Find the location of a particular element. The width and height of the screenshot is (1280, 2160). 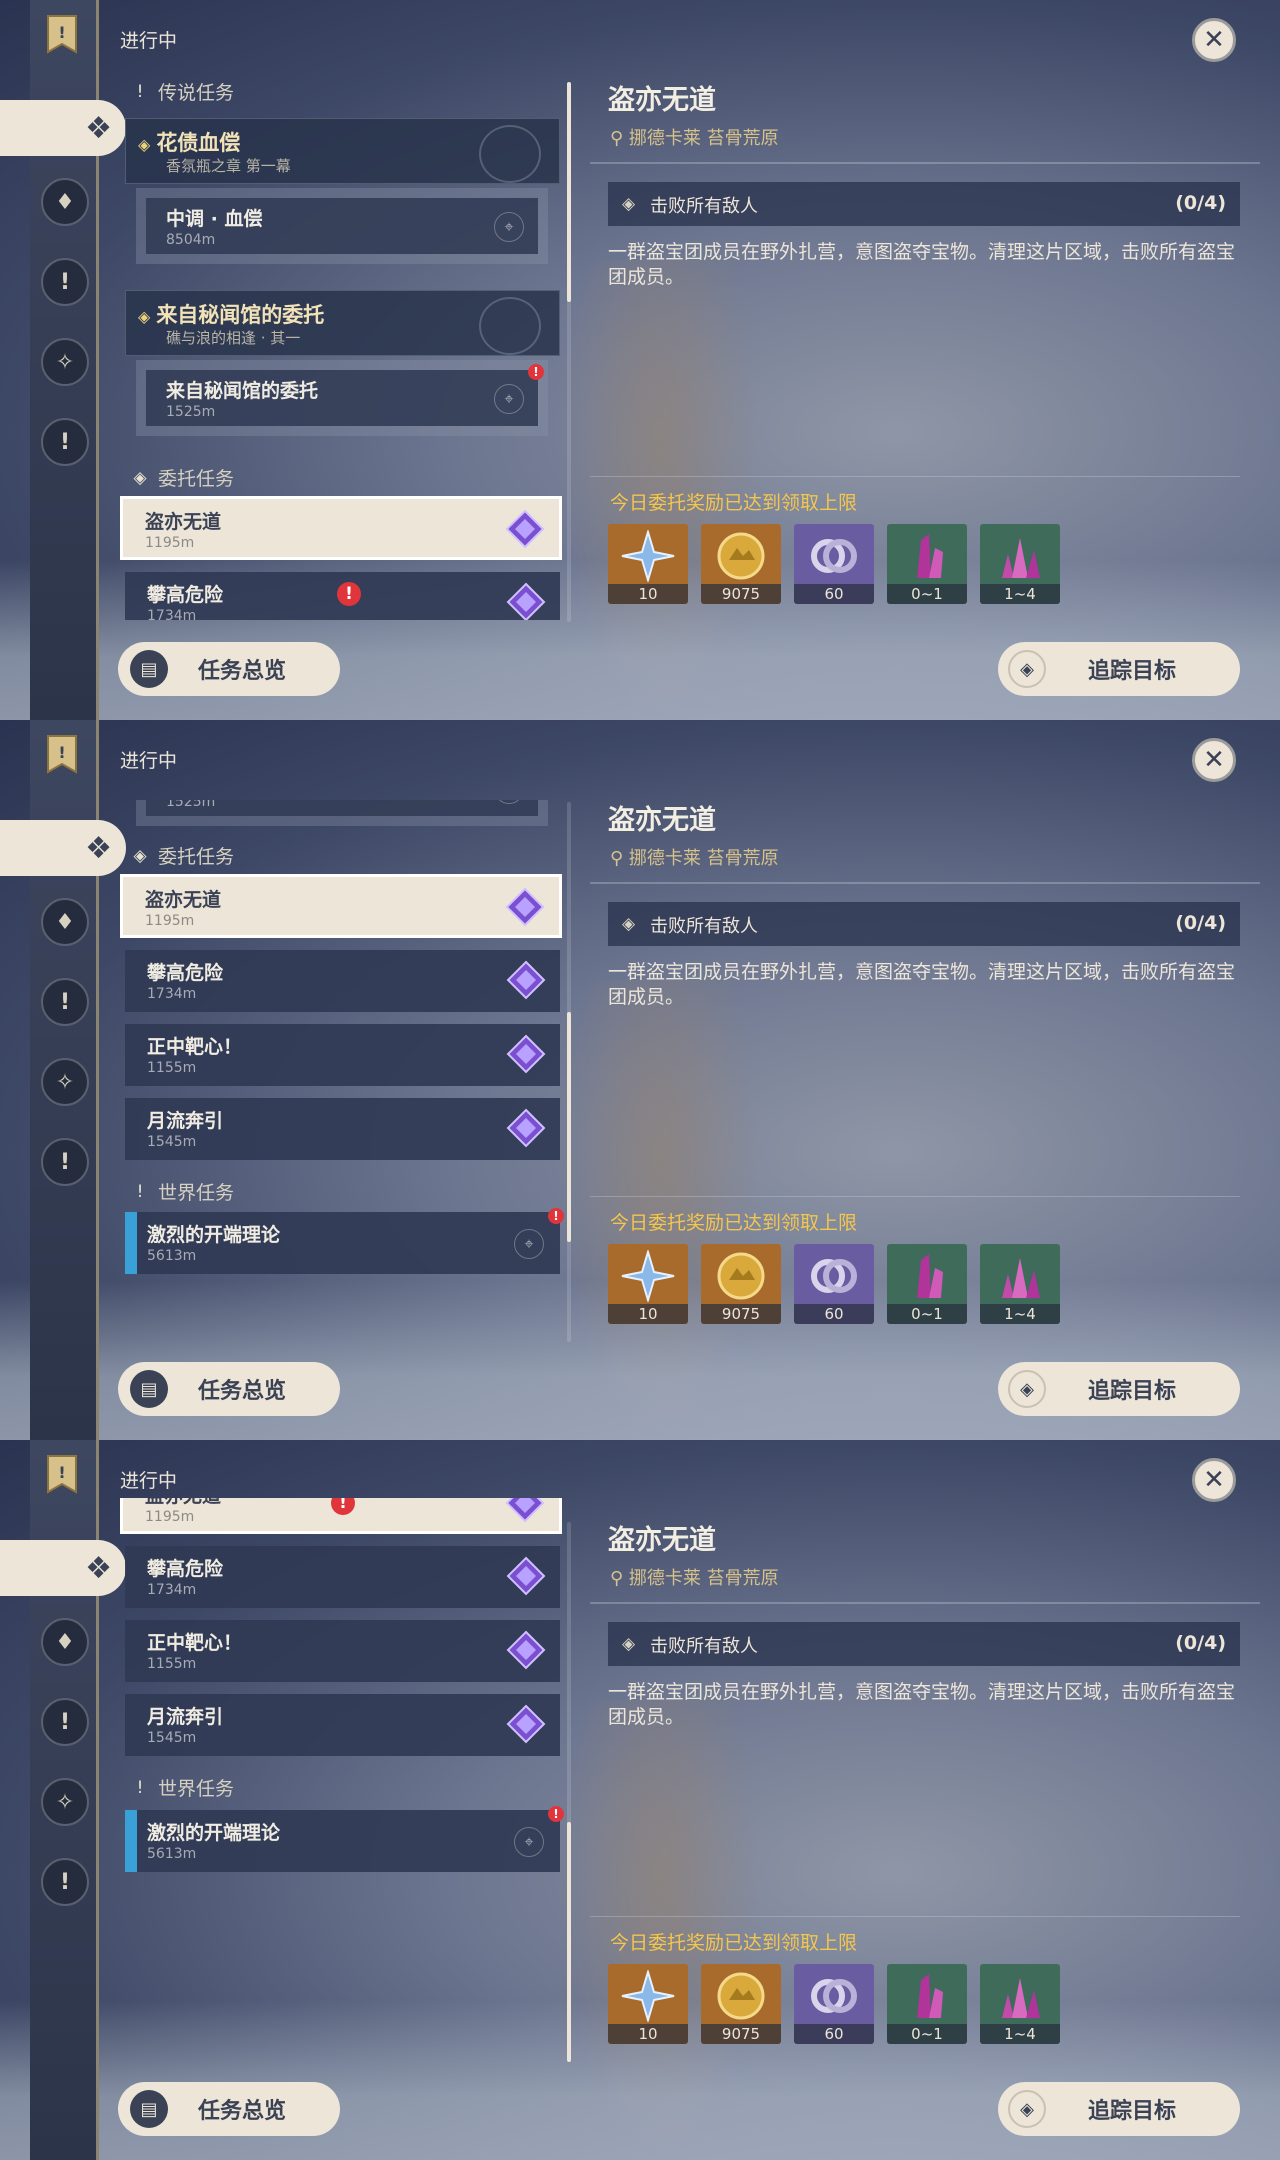

alert-icon: ! is located at coordinates (556, 1216).